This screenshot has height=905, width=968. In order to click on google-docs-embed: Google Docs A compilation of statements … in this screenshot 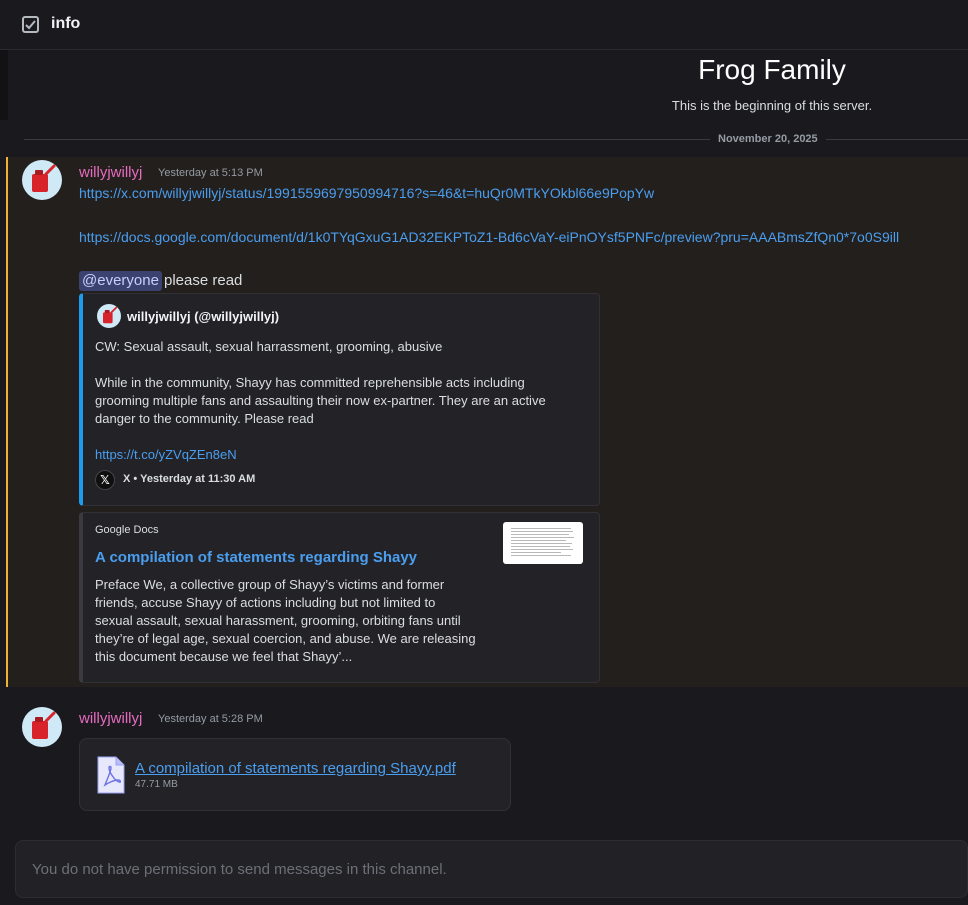, I will do `click(339, 597)`.